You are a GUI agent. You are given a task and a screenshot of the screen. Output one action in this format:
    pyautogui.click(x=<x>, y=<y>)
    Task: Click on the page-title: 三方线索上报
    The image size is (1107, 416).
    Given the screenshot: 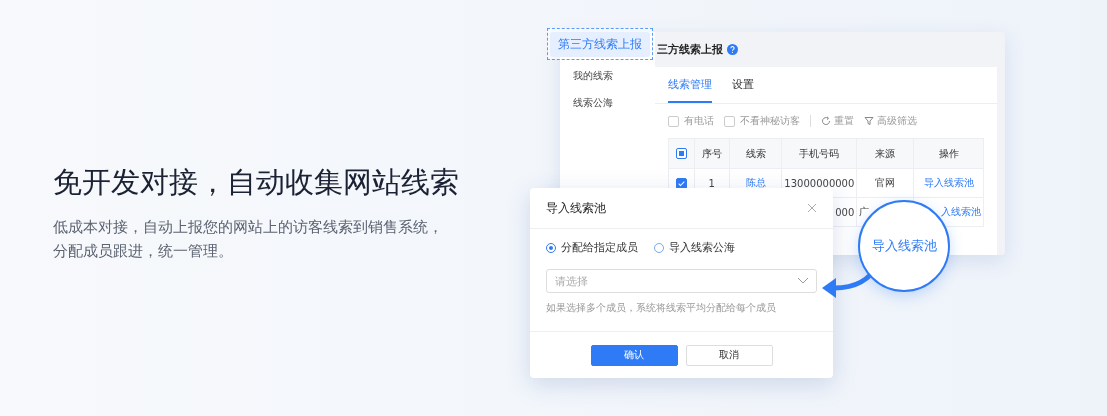 What is the action you would take?
    pyautogui.click(x=690, y=49)
    